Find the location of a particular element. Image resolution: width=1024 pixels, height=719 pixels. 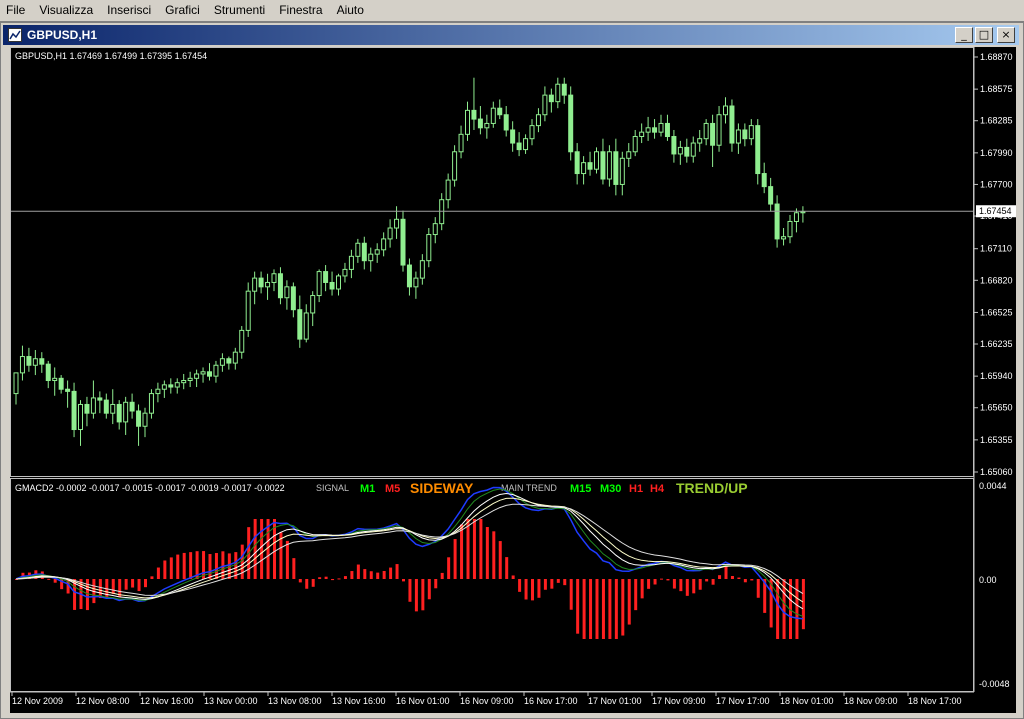

price-tick-label: 1.67110 is located at coordinates (996, 249).